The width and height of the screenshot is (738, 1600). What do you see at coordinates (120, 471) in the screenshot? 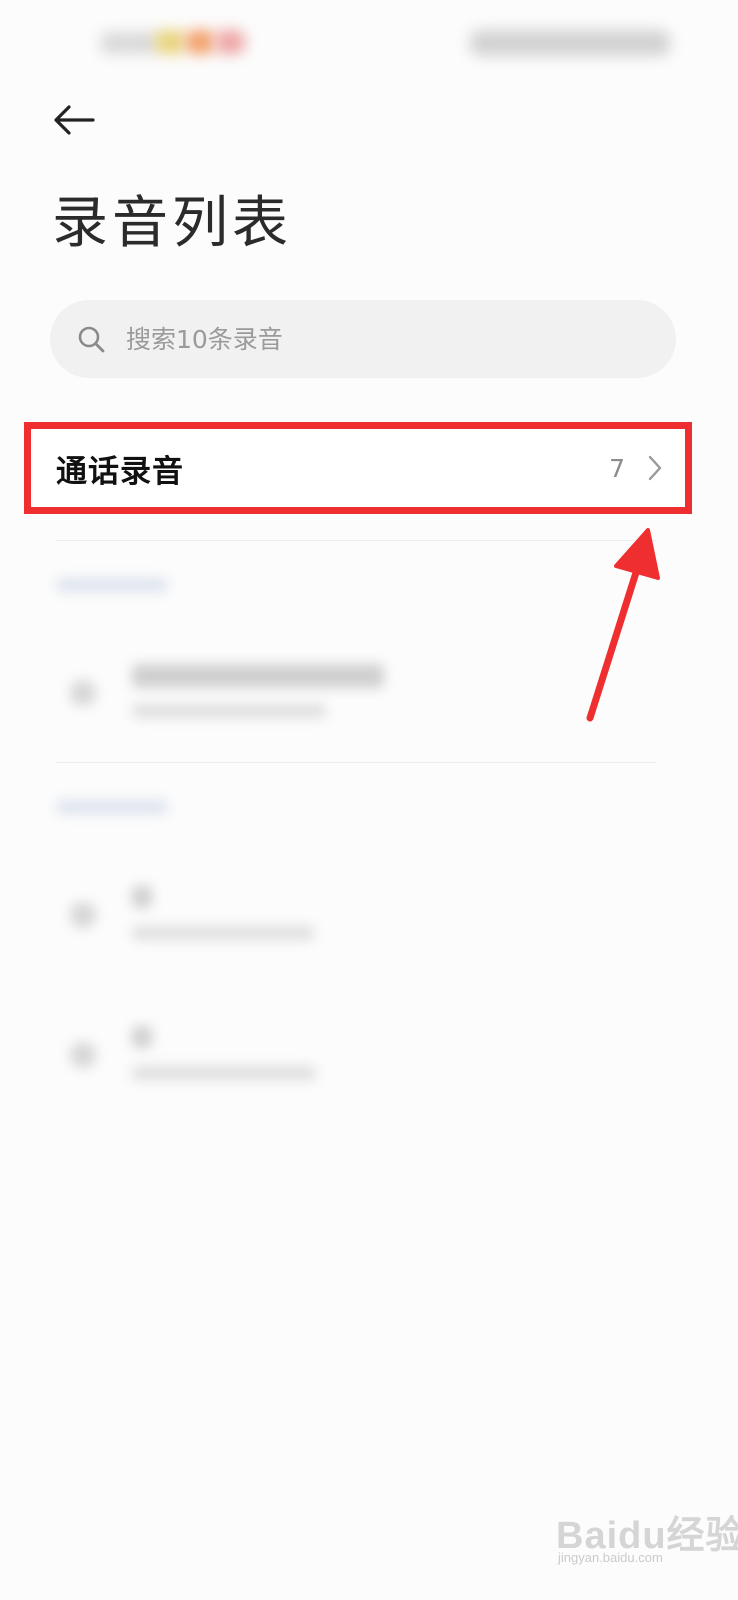
I see `call-recordings-label: 通话录音` at bounding box center [120, 471].